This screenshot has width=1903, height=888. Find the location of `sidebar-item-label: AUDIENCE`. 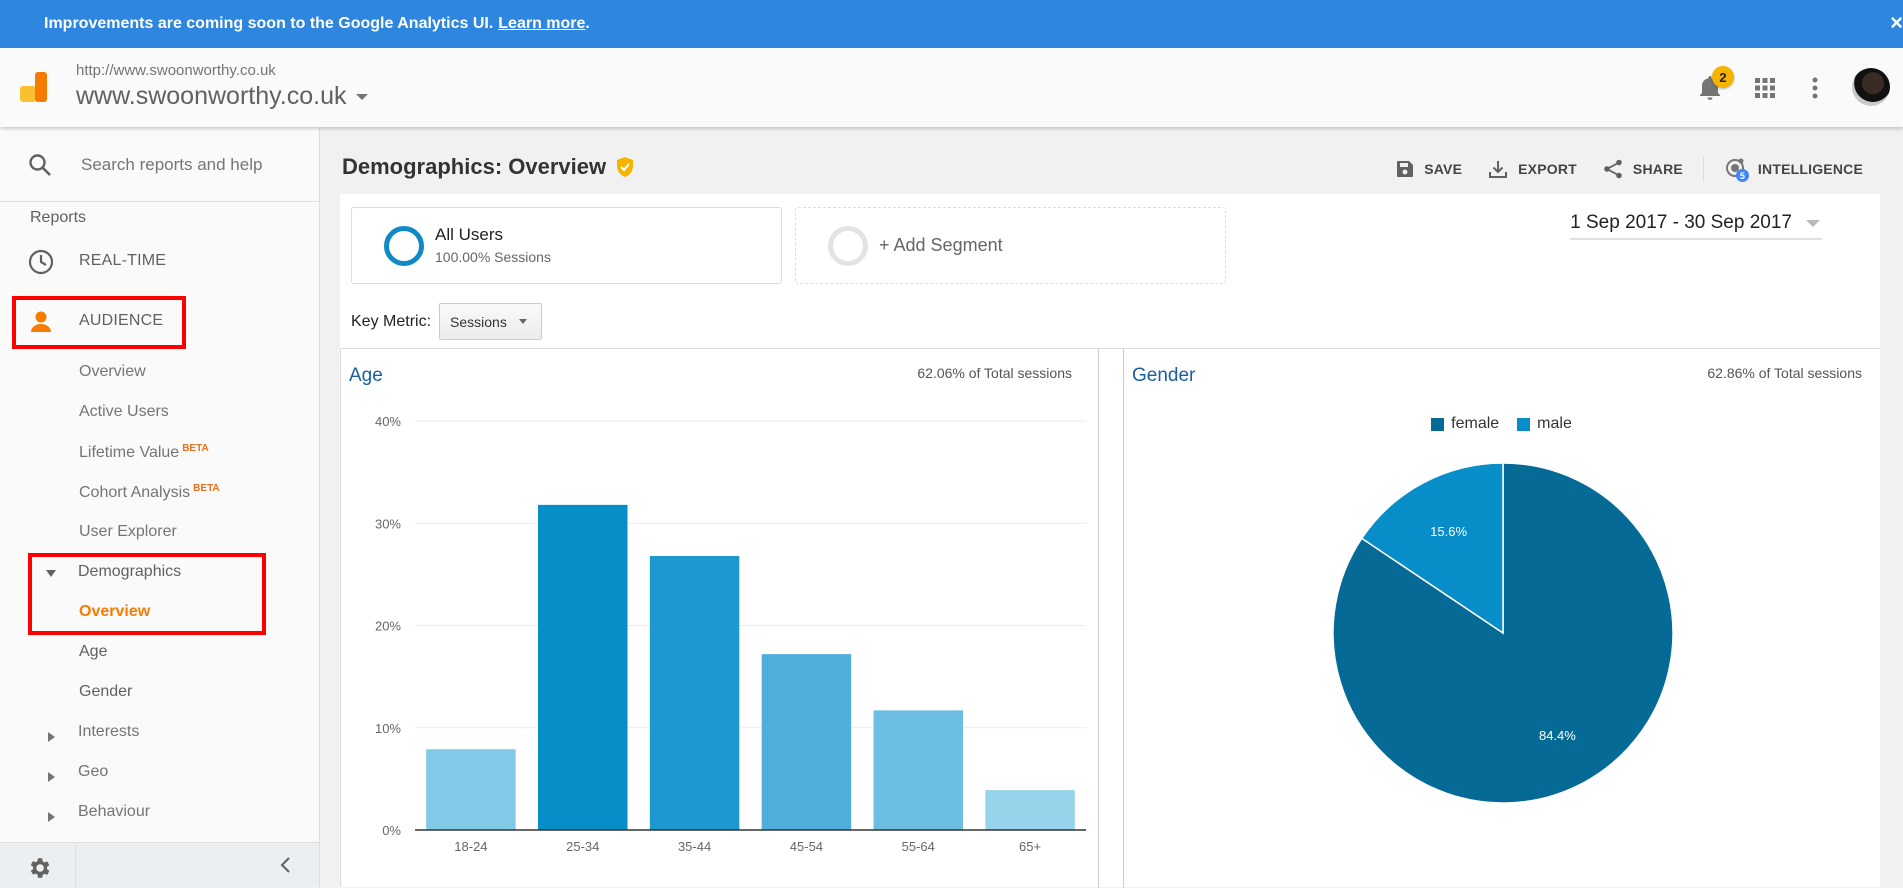

sidebar-item-label: AUDIENCE is located at coordinates (121, 320).